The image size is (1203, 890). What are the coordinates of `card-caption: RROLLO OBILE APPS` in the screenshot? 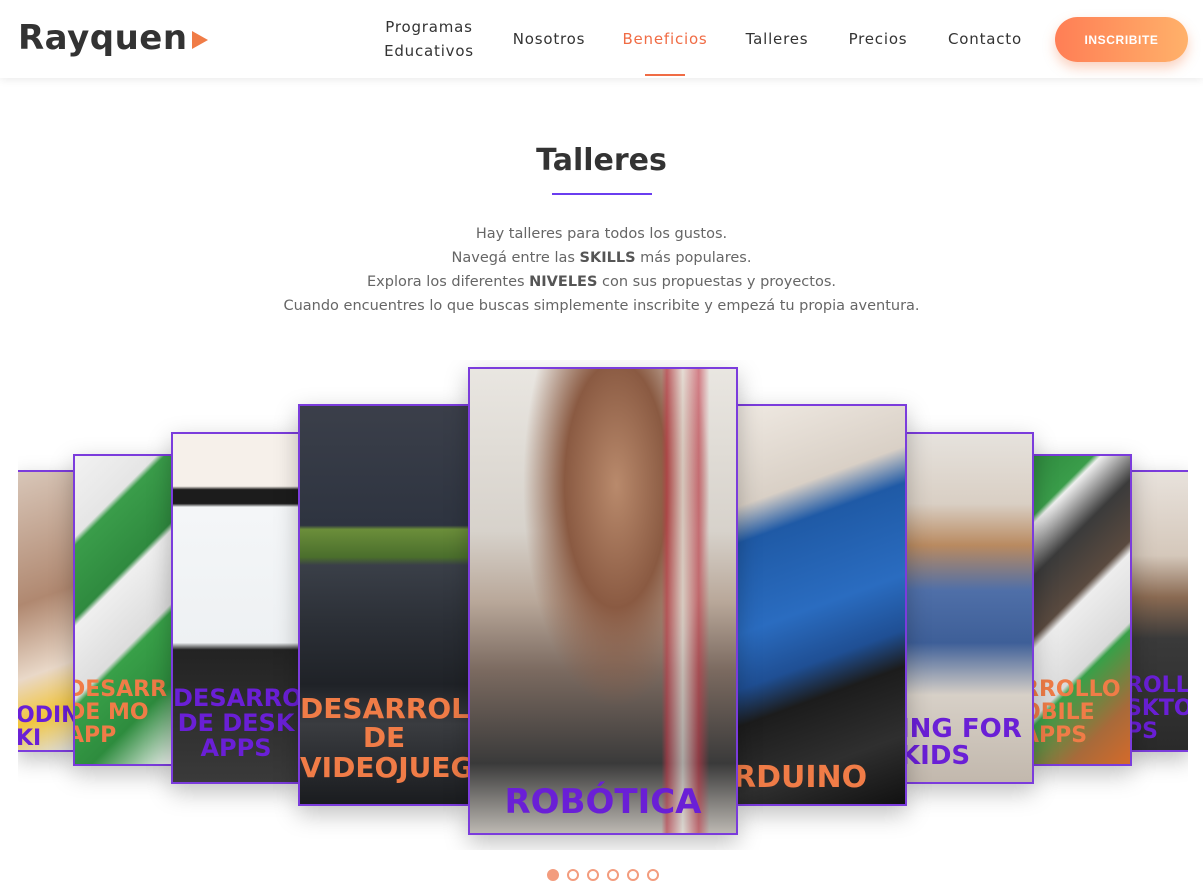 It's located at (1075, 713).